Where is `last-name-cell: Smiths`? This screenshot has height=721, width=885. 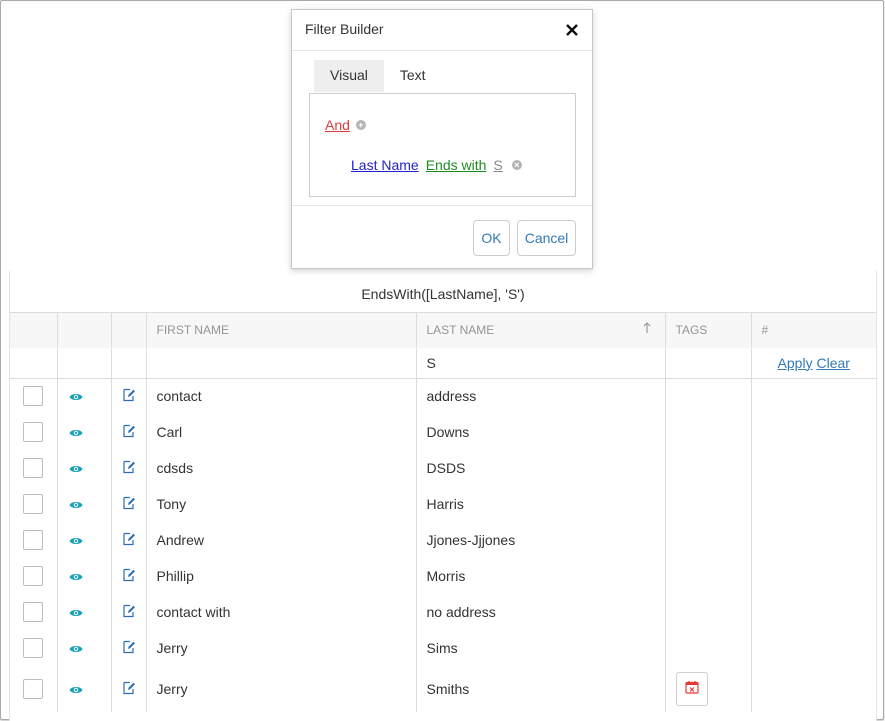 last-name-cell: Smiths is located at coordinates (541, 689).